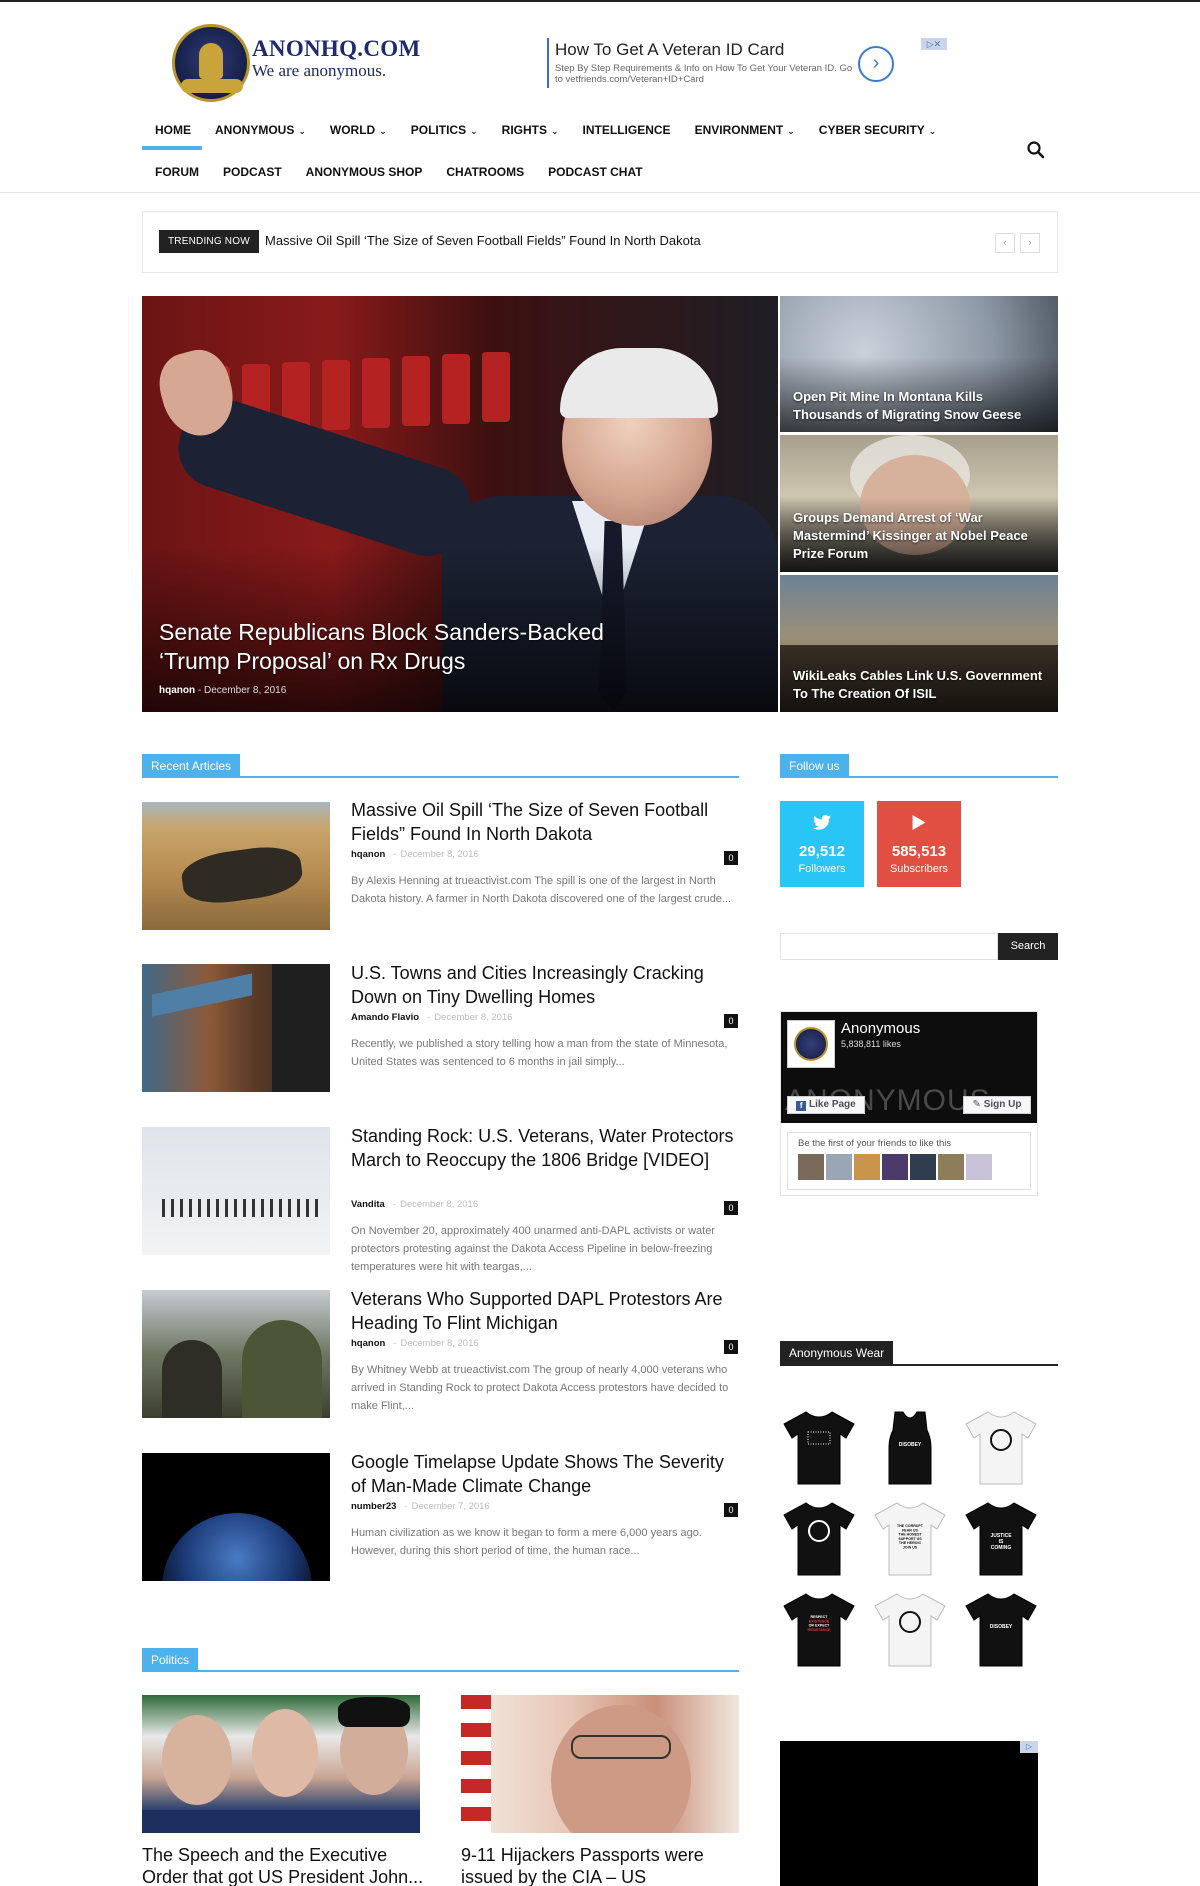  I want to click on nav-item-rights: RIGHTS ⌄, so click(530, 133).